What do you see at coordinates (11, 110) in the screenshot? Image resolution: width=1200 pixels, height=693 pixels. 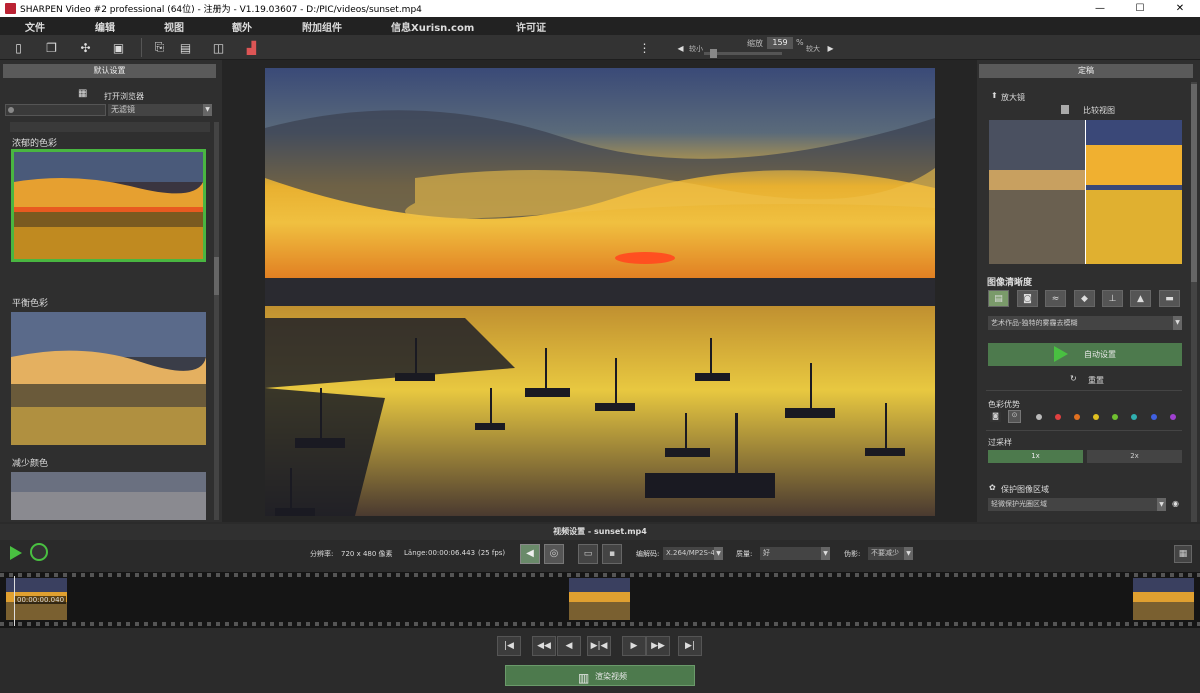 I see `slider-knob` at bounding box center [11, 110].